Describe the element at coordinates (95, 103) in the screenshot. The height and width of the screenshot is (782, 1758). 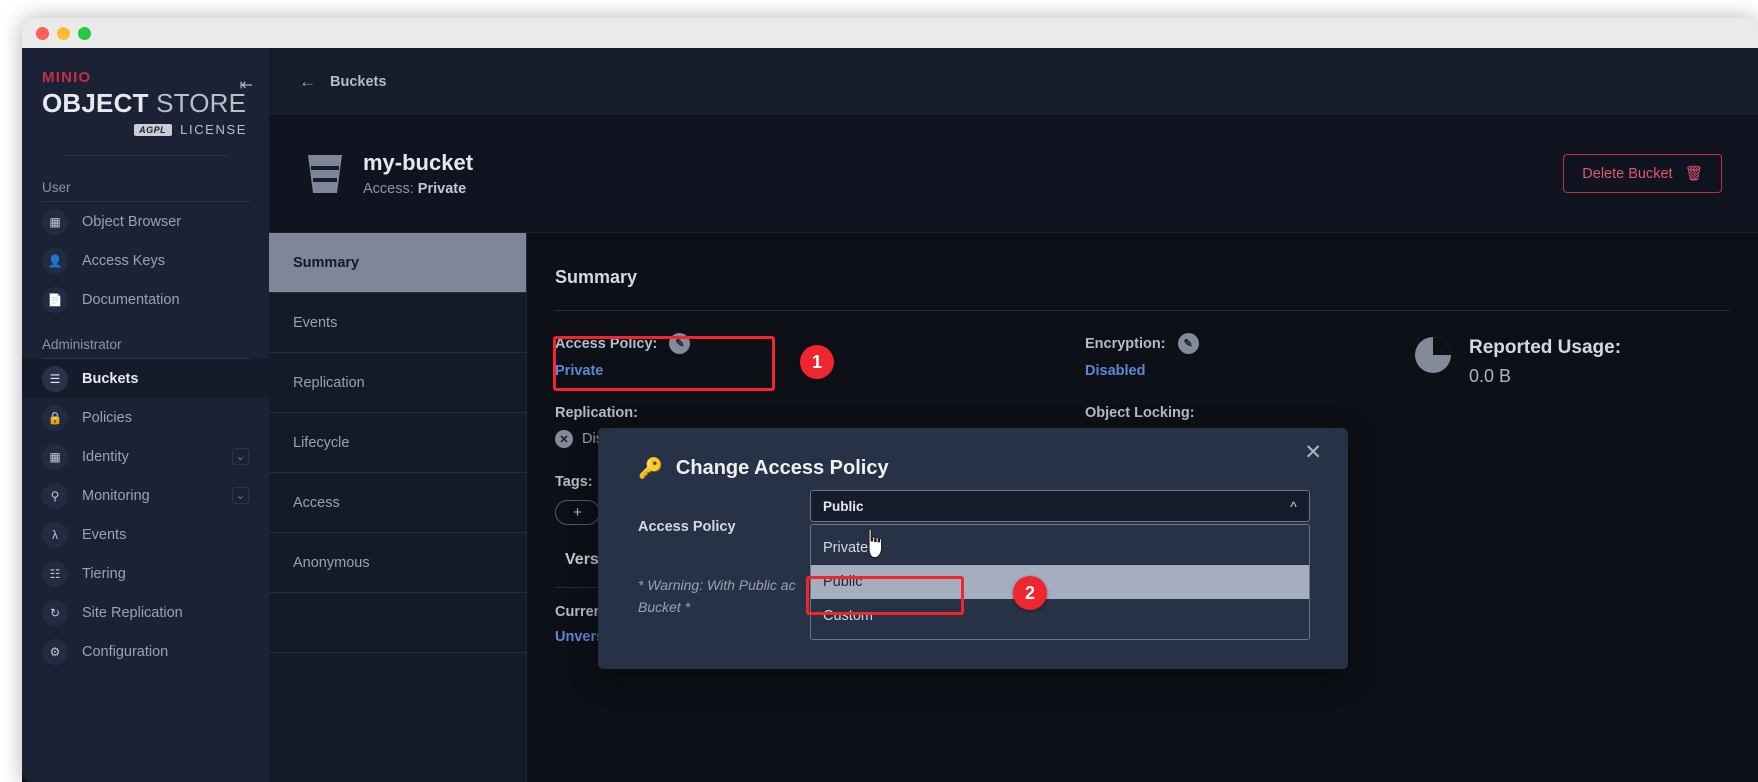
I see `brand-object-text: OBJECT` at that location.